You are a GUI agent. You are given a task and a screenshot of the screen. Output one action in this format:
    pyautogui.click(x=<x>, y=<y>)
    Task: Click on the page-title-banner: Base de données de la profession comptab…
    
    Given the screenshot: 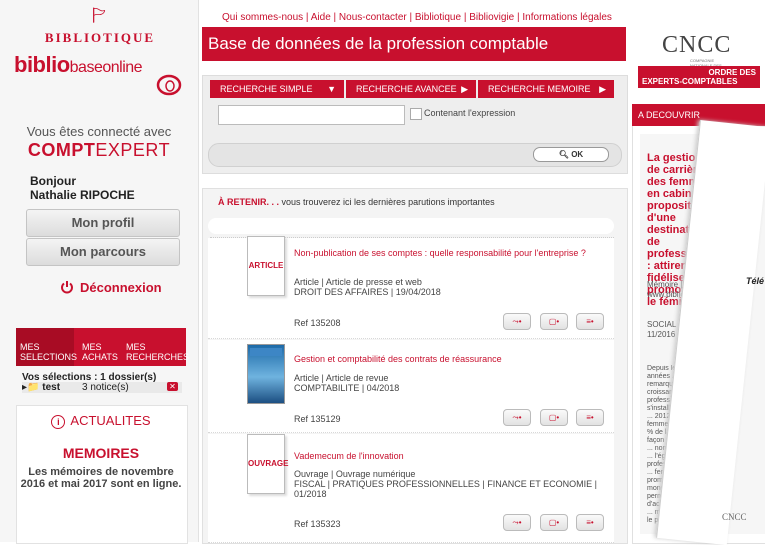 What is the action you would take?
    pyautogui.click(x=414, y=44)
    